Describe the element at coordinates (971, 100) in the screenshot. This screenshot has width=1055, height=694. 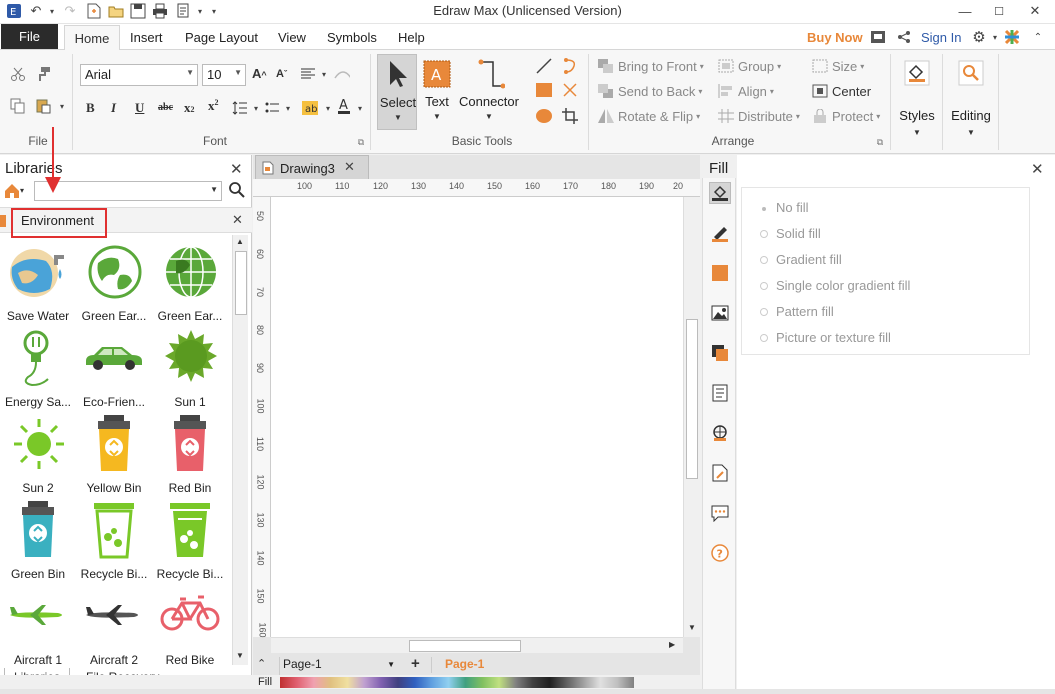
I see `editing-button: Editing ▼` at that location.